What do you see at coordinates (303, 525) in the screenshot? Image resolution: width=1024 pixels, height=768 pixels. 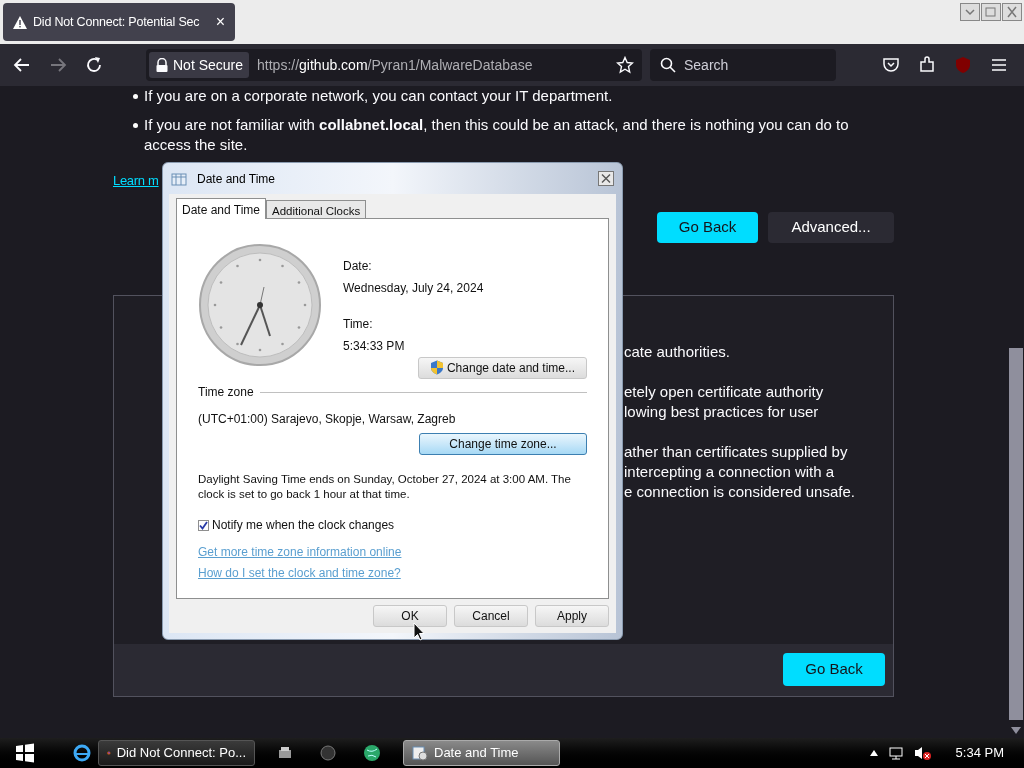 I see `notify-label: Notify me when the clock changes` at bounding box center [303, 525].